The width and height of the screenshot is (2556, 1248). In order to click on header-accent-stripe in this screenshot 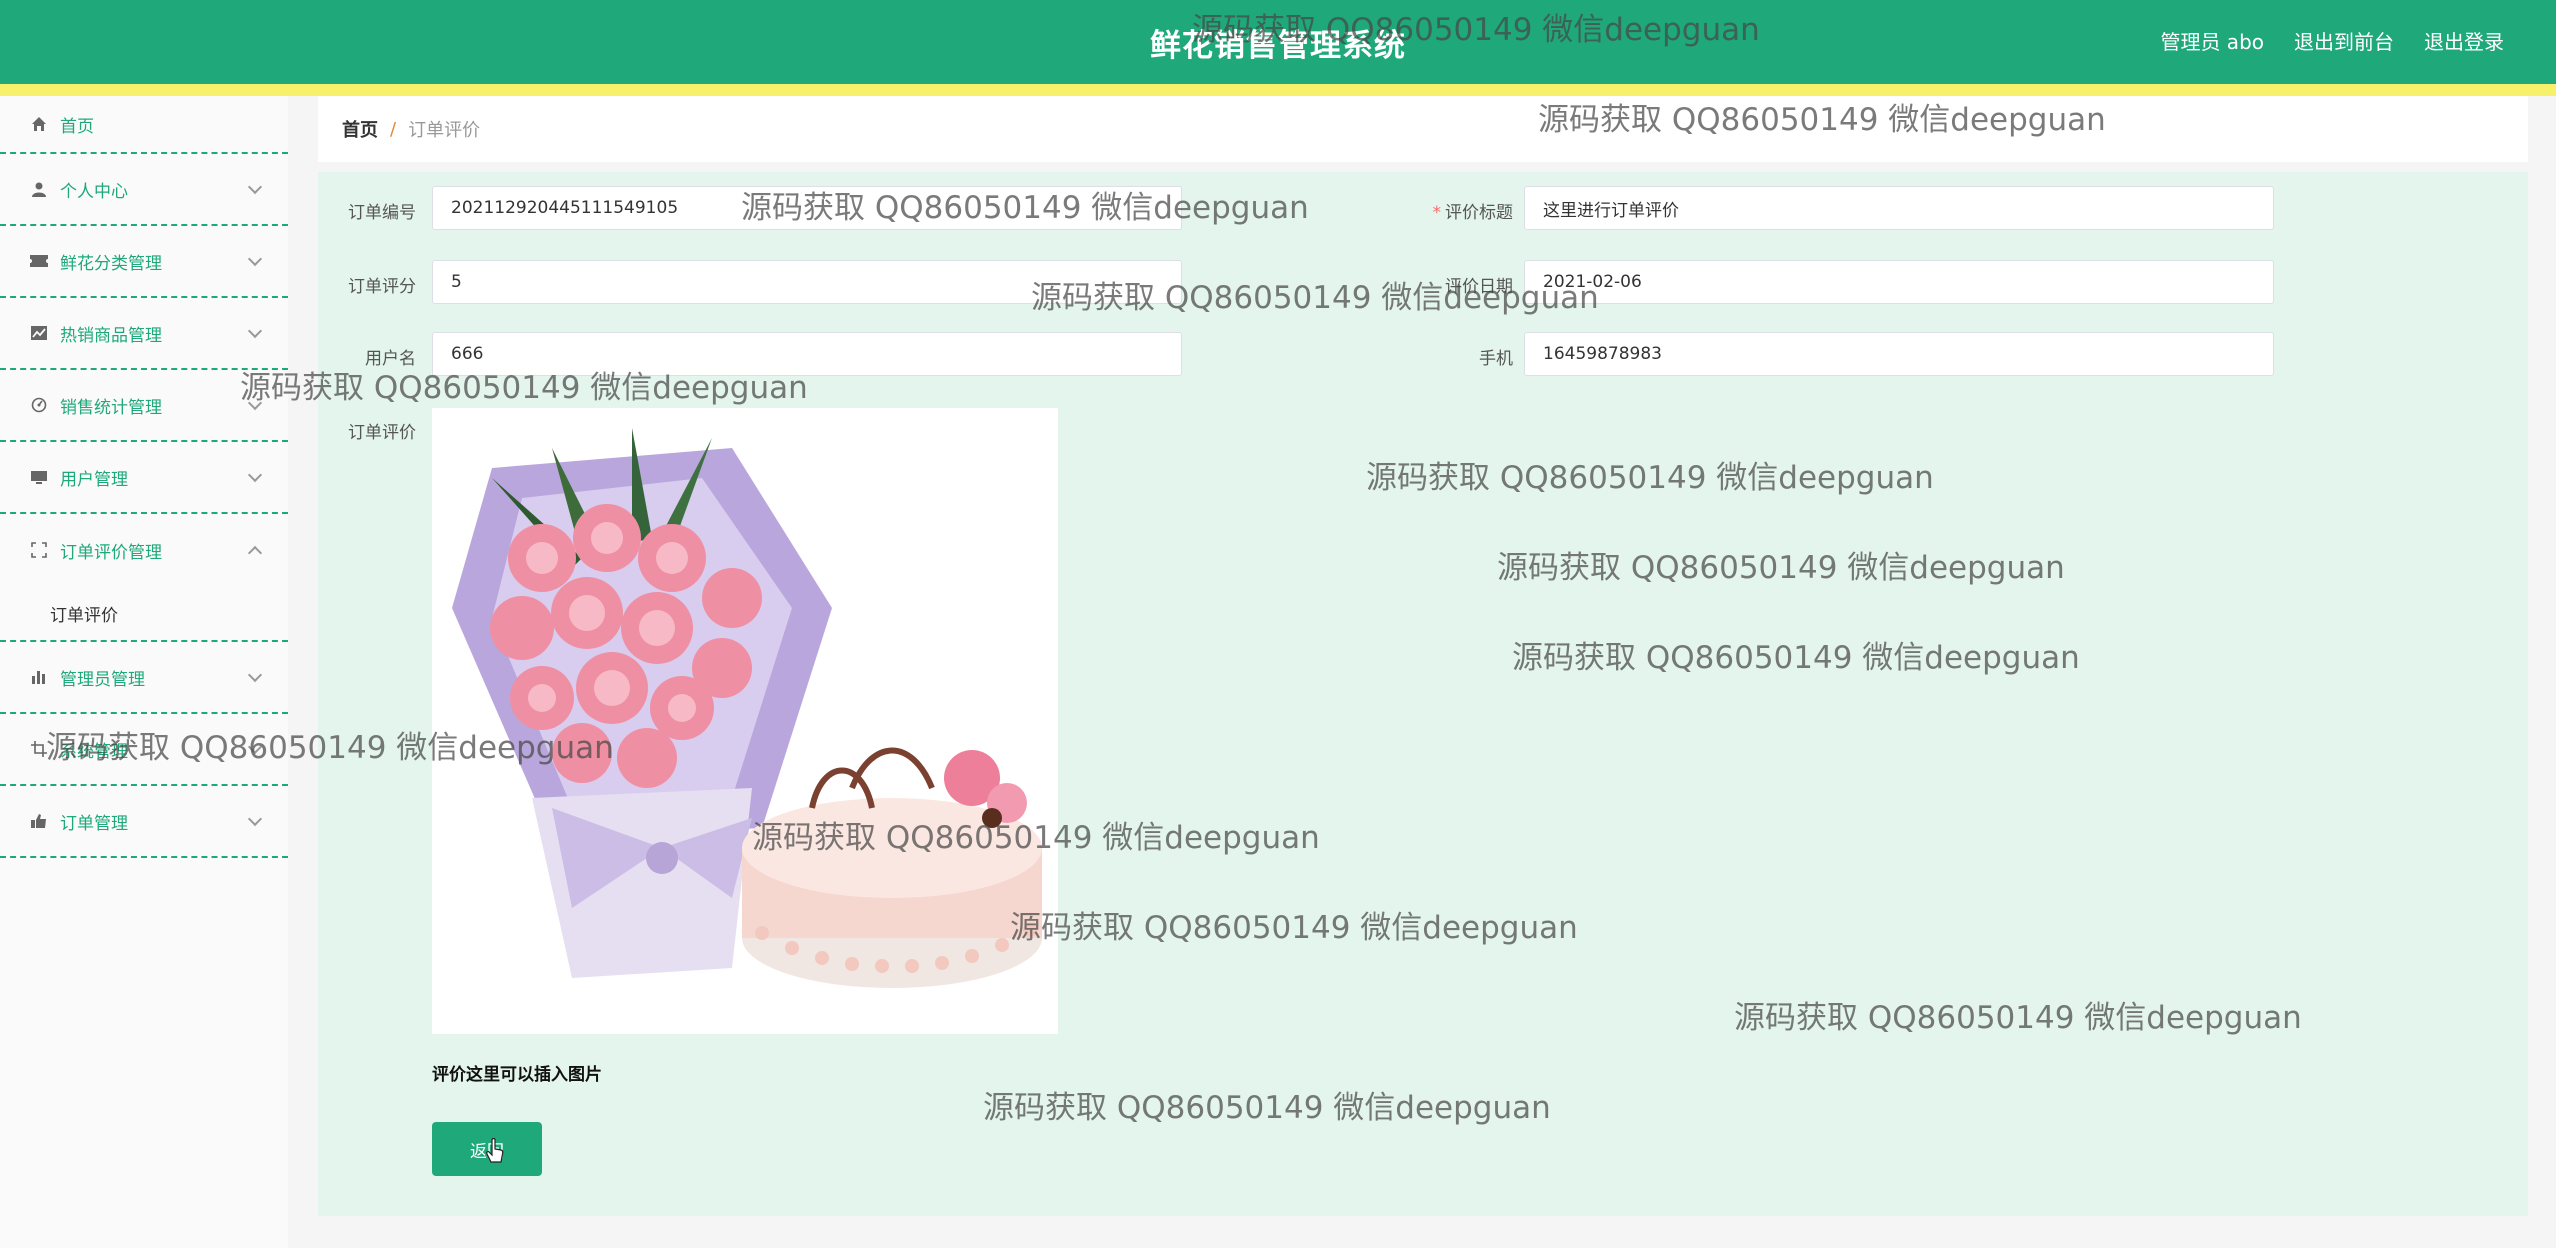, I will do `click(1278, 90)`.